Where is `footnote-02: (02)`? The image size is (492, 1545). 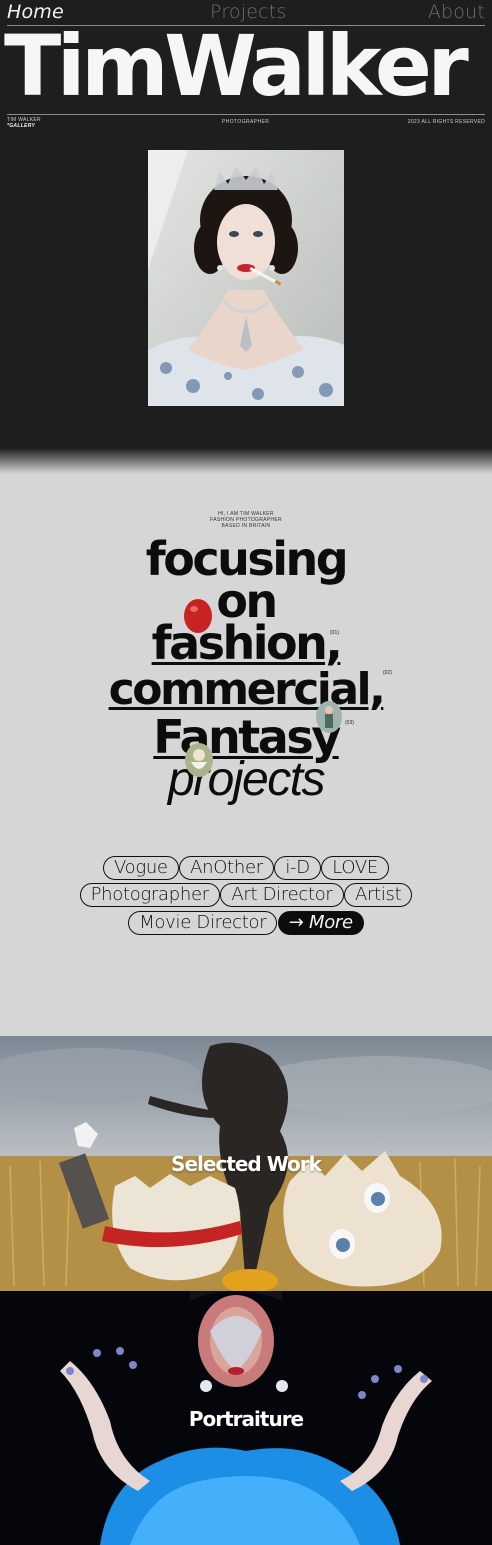
footnote-02: (02) is located at coordinates (387, 673).